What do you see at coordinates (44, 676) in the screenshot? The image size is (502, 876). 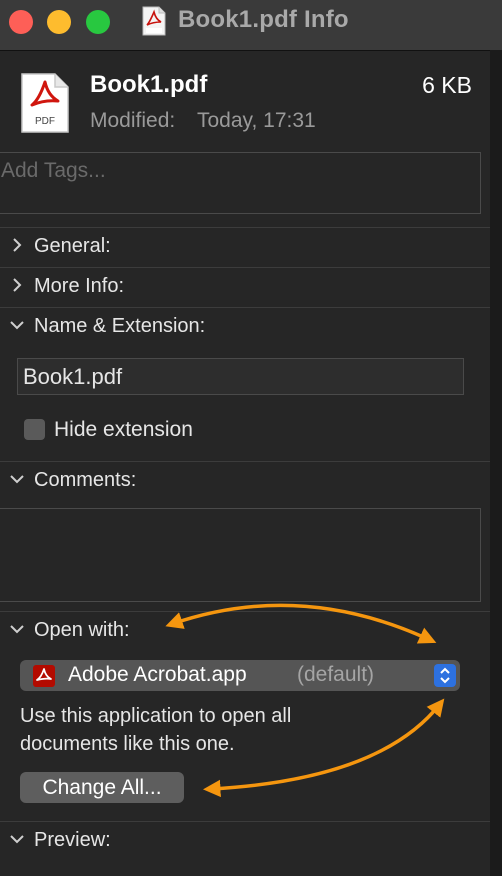 I see `acrobat-app-icon` at bounding box center [44, 676].